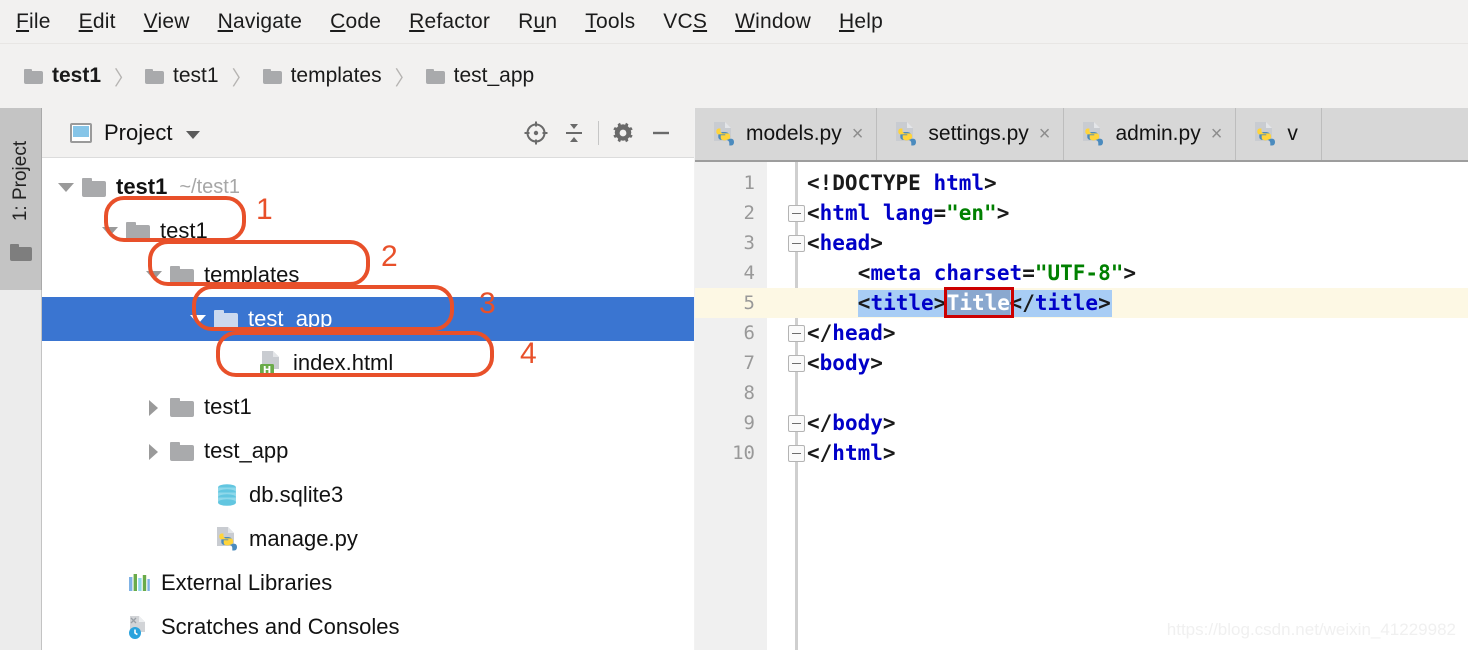 Image resolution: width=1468 pixels, height=650 pixels. I want to click on editor-tab-label: models.py, so click(794, 133).